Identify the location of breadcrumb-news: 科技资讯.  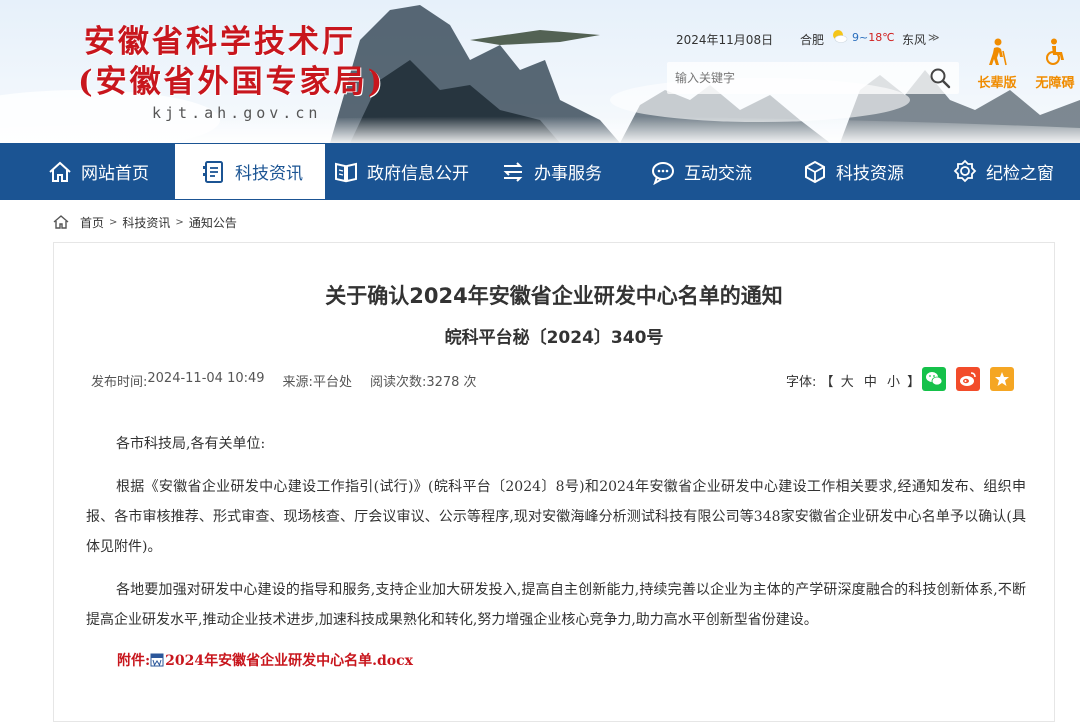
(146, 222).